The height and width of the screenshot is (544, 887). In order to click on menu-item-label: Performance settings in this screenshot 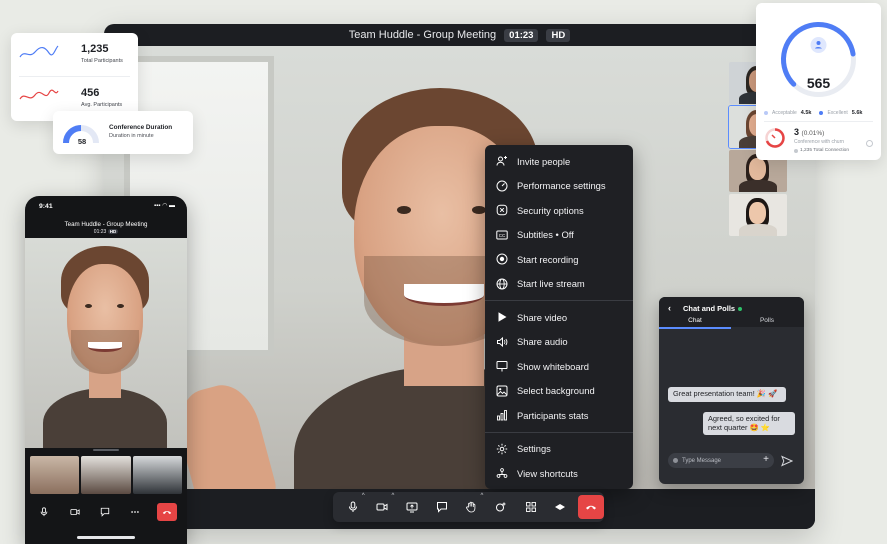, I will do `click(561, 186)`.